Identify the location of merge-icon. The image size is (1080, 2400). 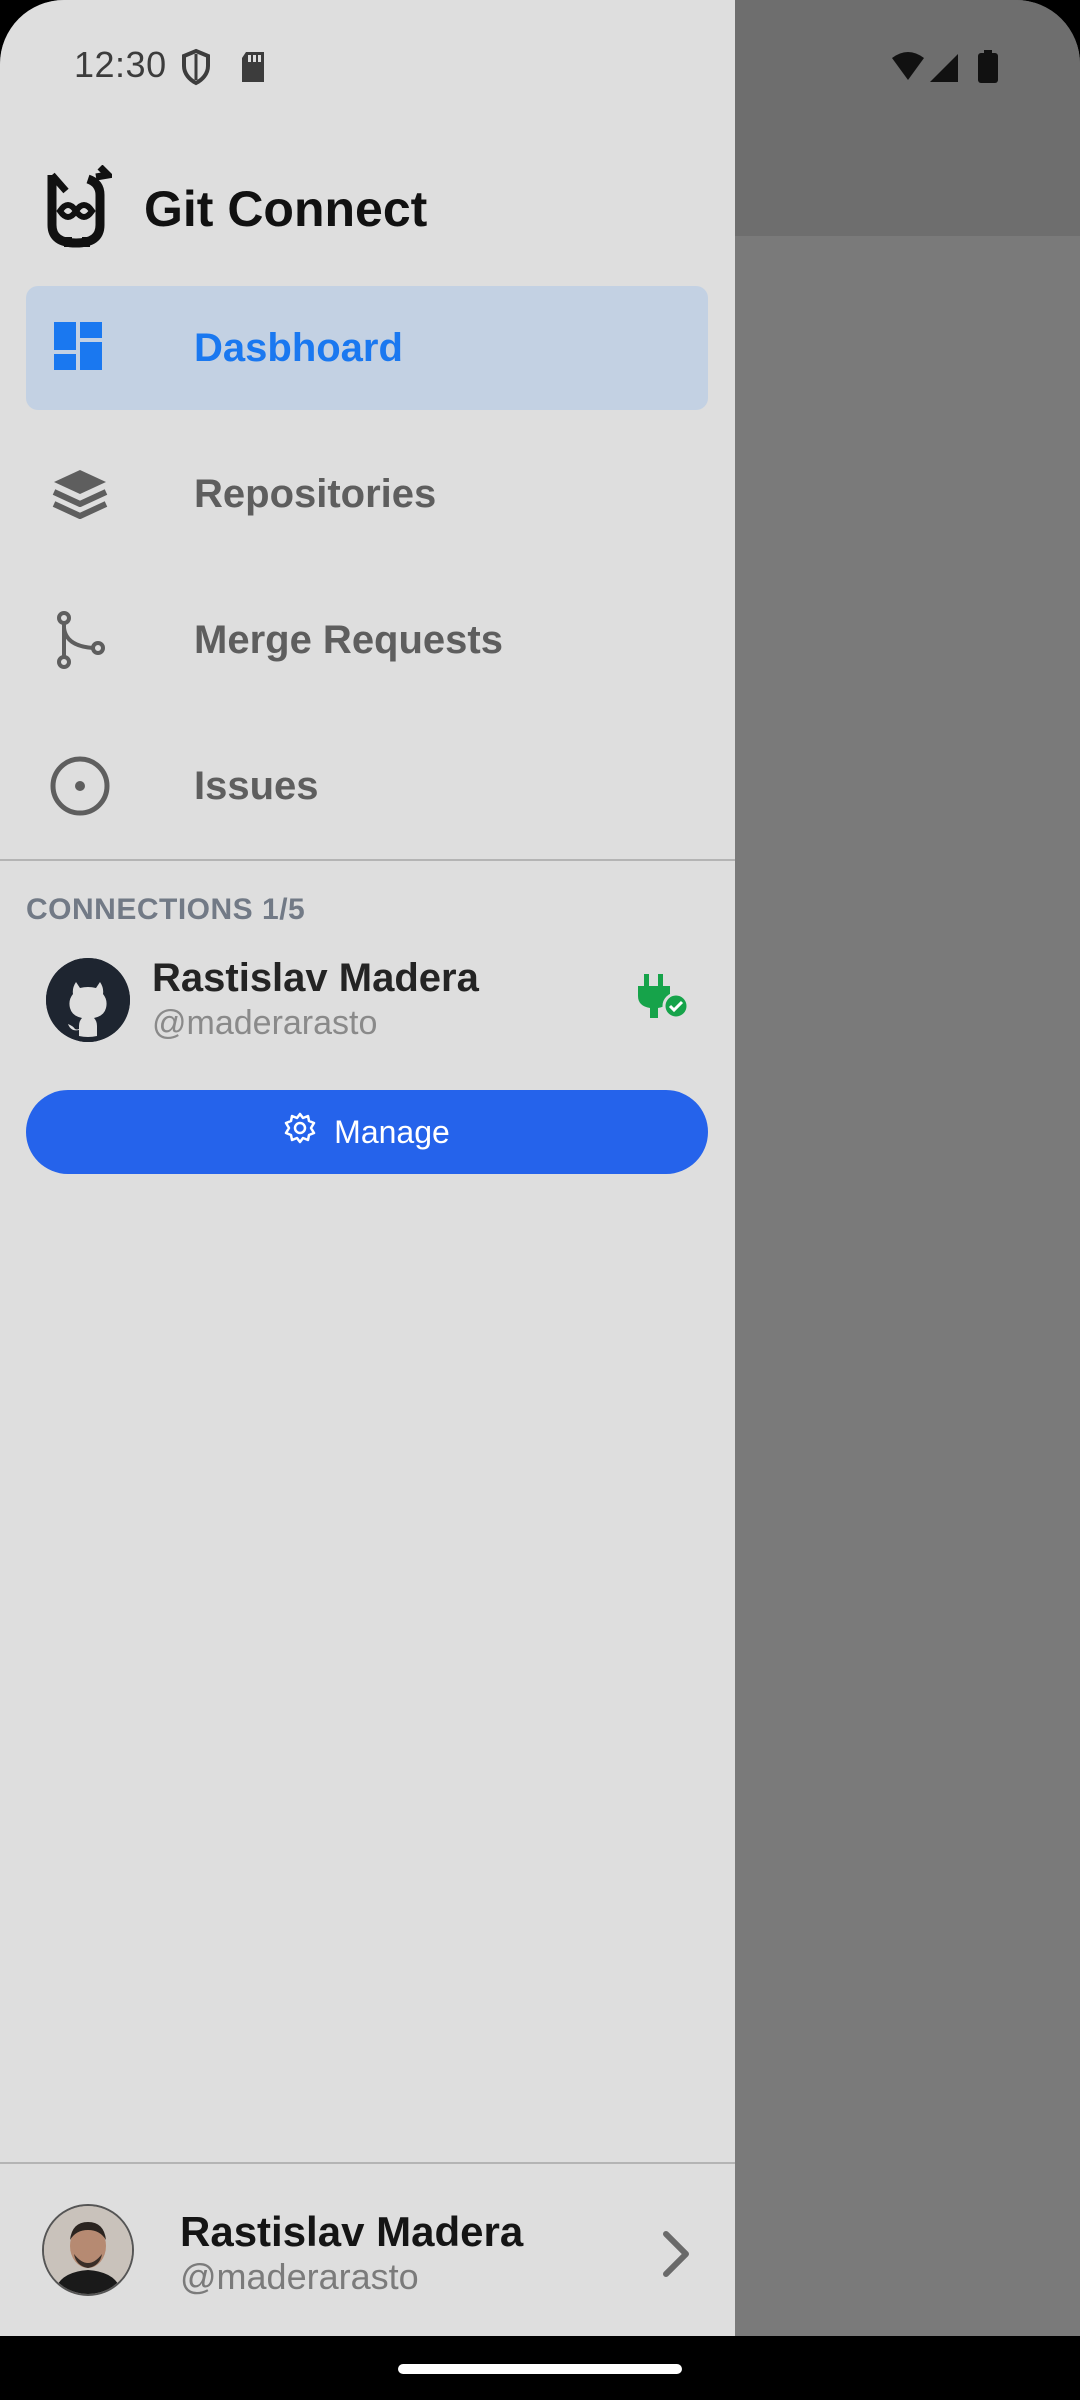
(80, 640).